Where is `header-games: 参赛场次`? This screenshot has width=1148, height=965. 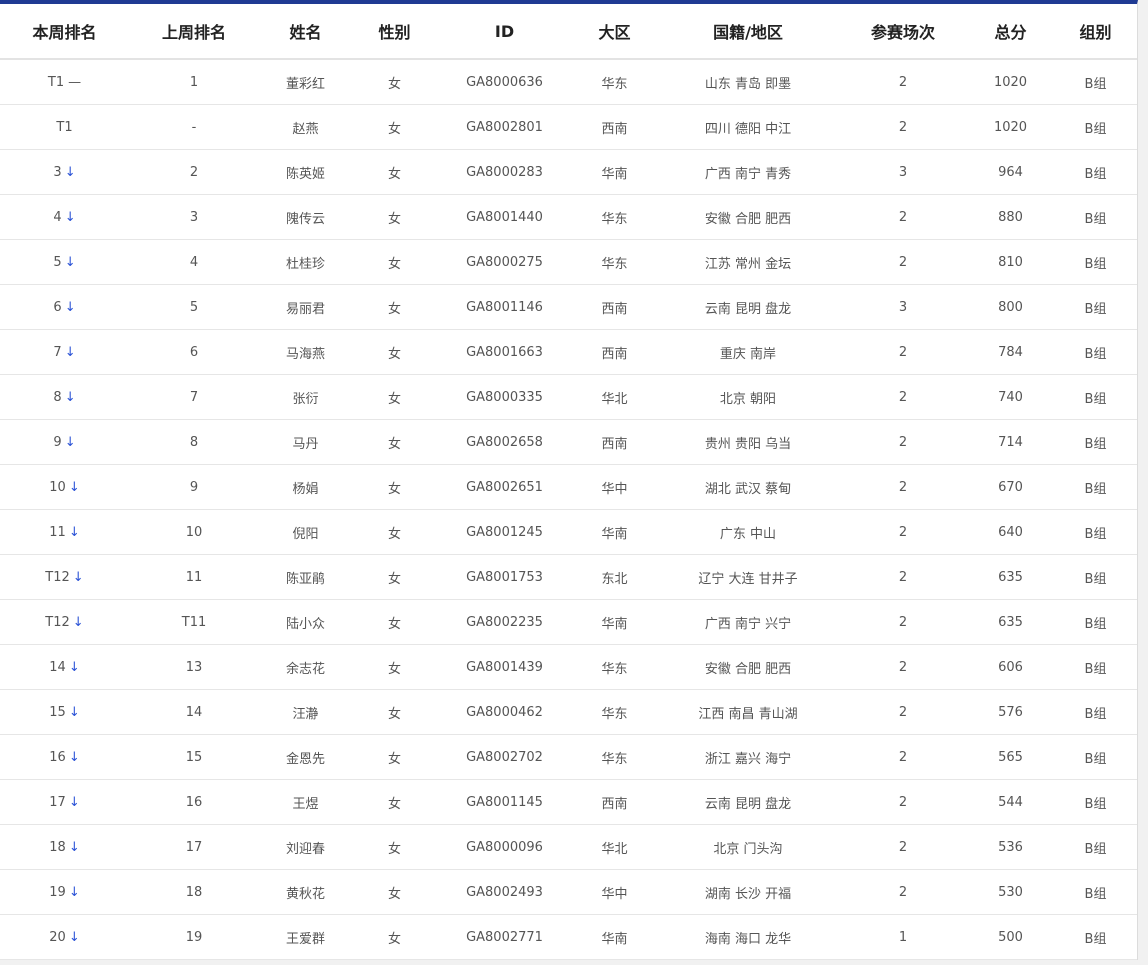 header-games: 参赛场次 is located at coordinates (903, 32).